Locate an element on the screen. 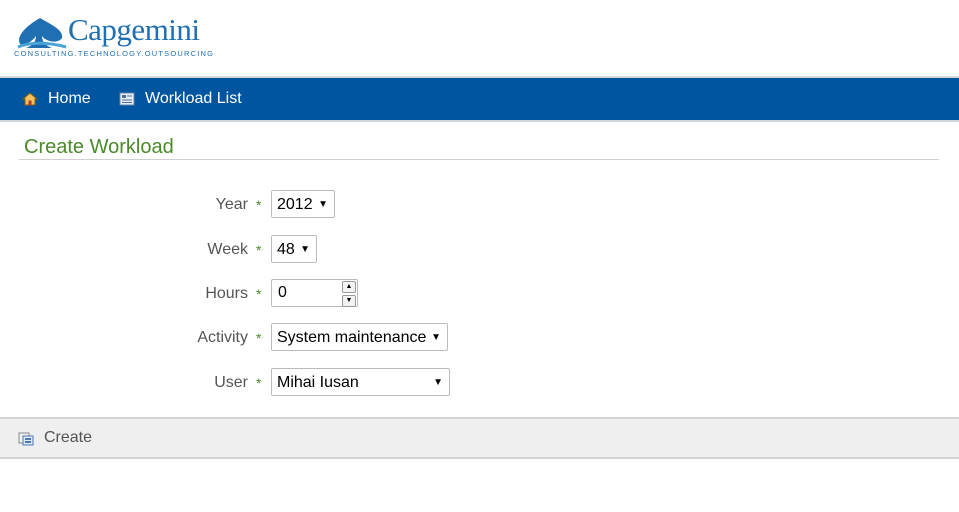  activity-select: System maintenance ▼ is located at coordinates (359, 337).